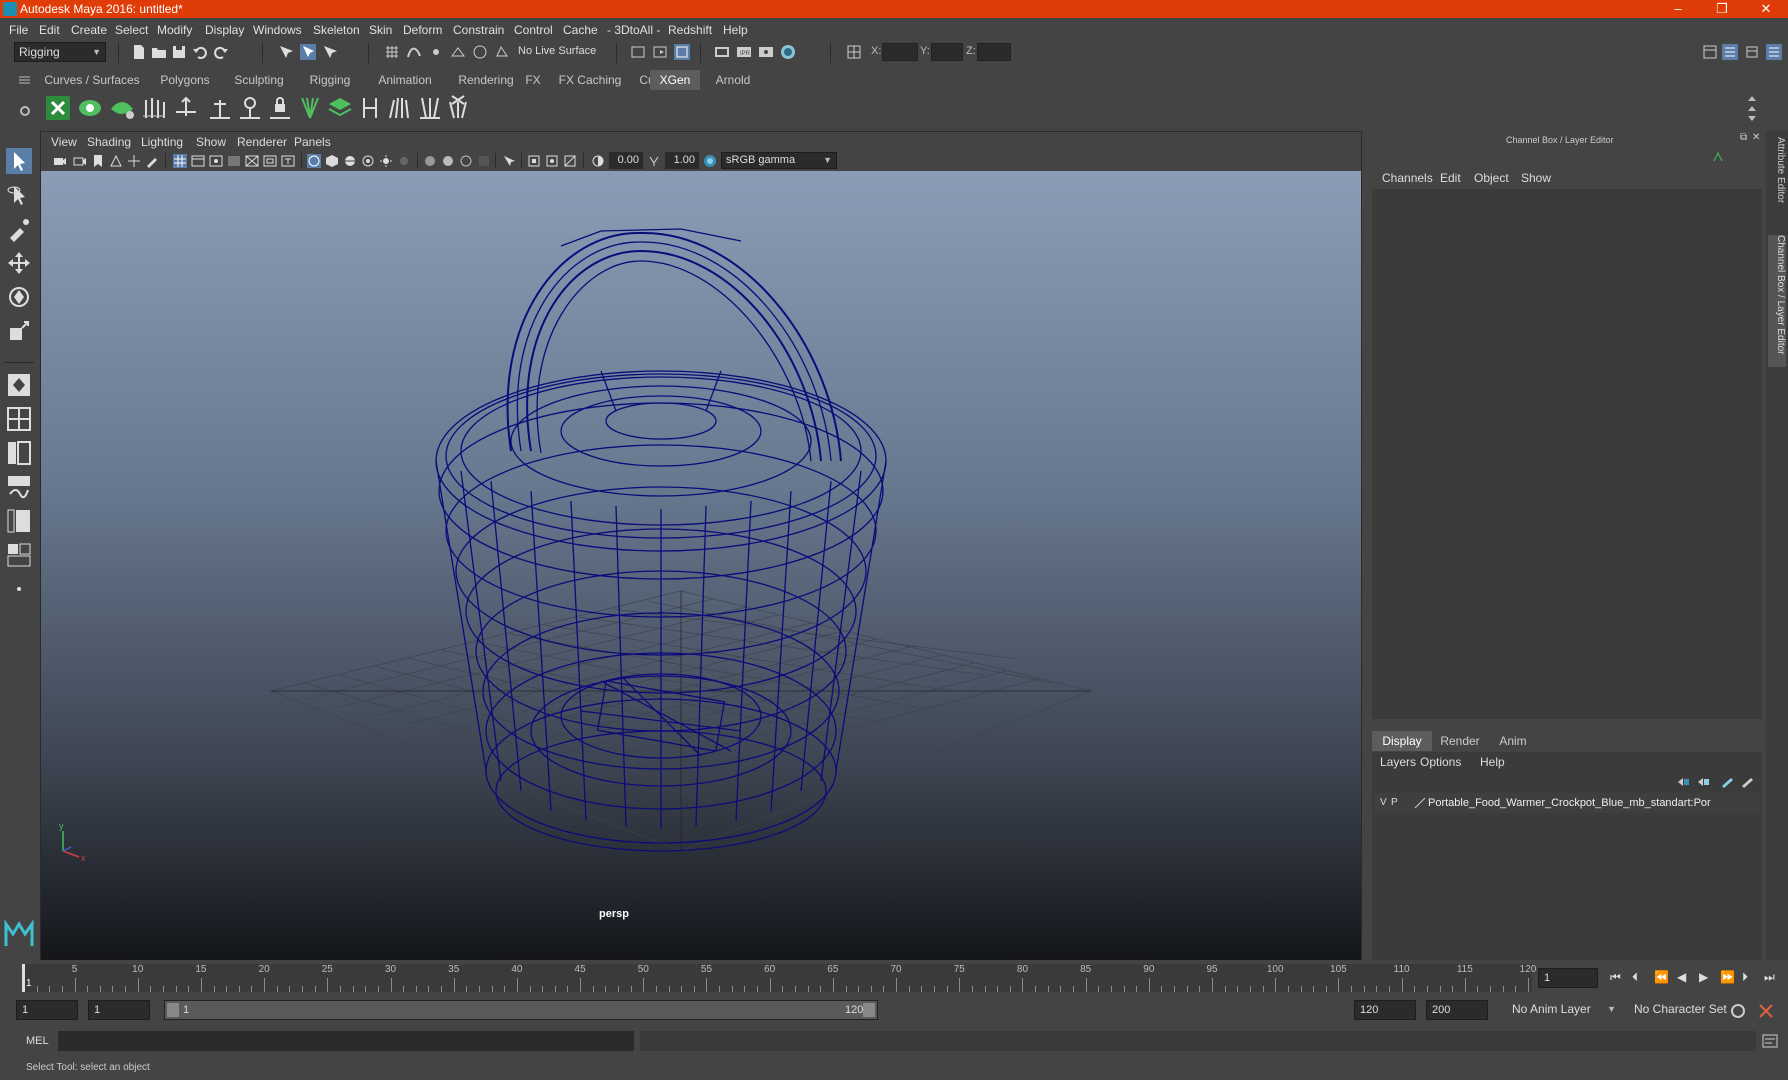 The image size is (1788, 1080). Describe the element at coordinates (368, 161) in the screenshot. I see `textured-icon` at that location.